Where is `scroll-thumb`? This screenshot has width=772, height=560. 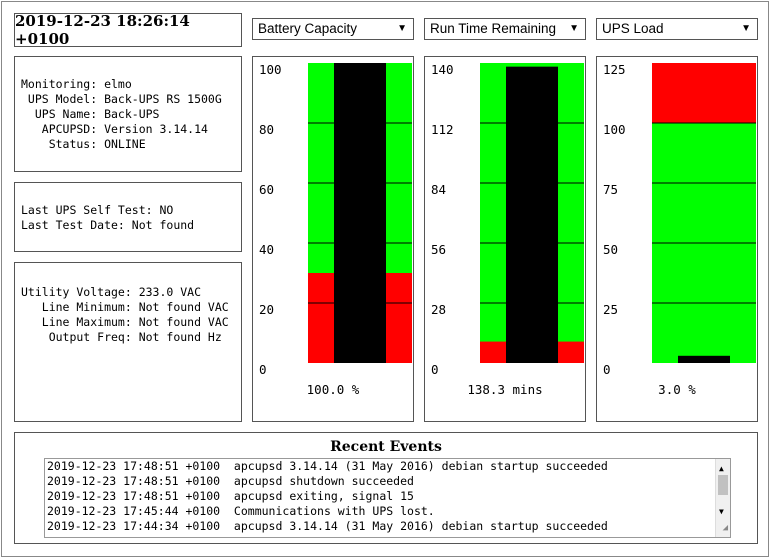
scroll-thumb is located at coordinates (723, 485).